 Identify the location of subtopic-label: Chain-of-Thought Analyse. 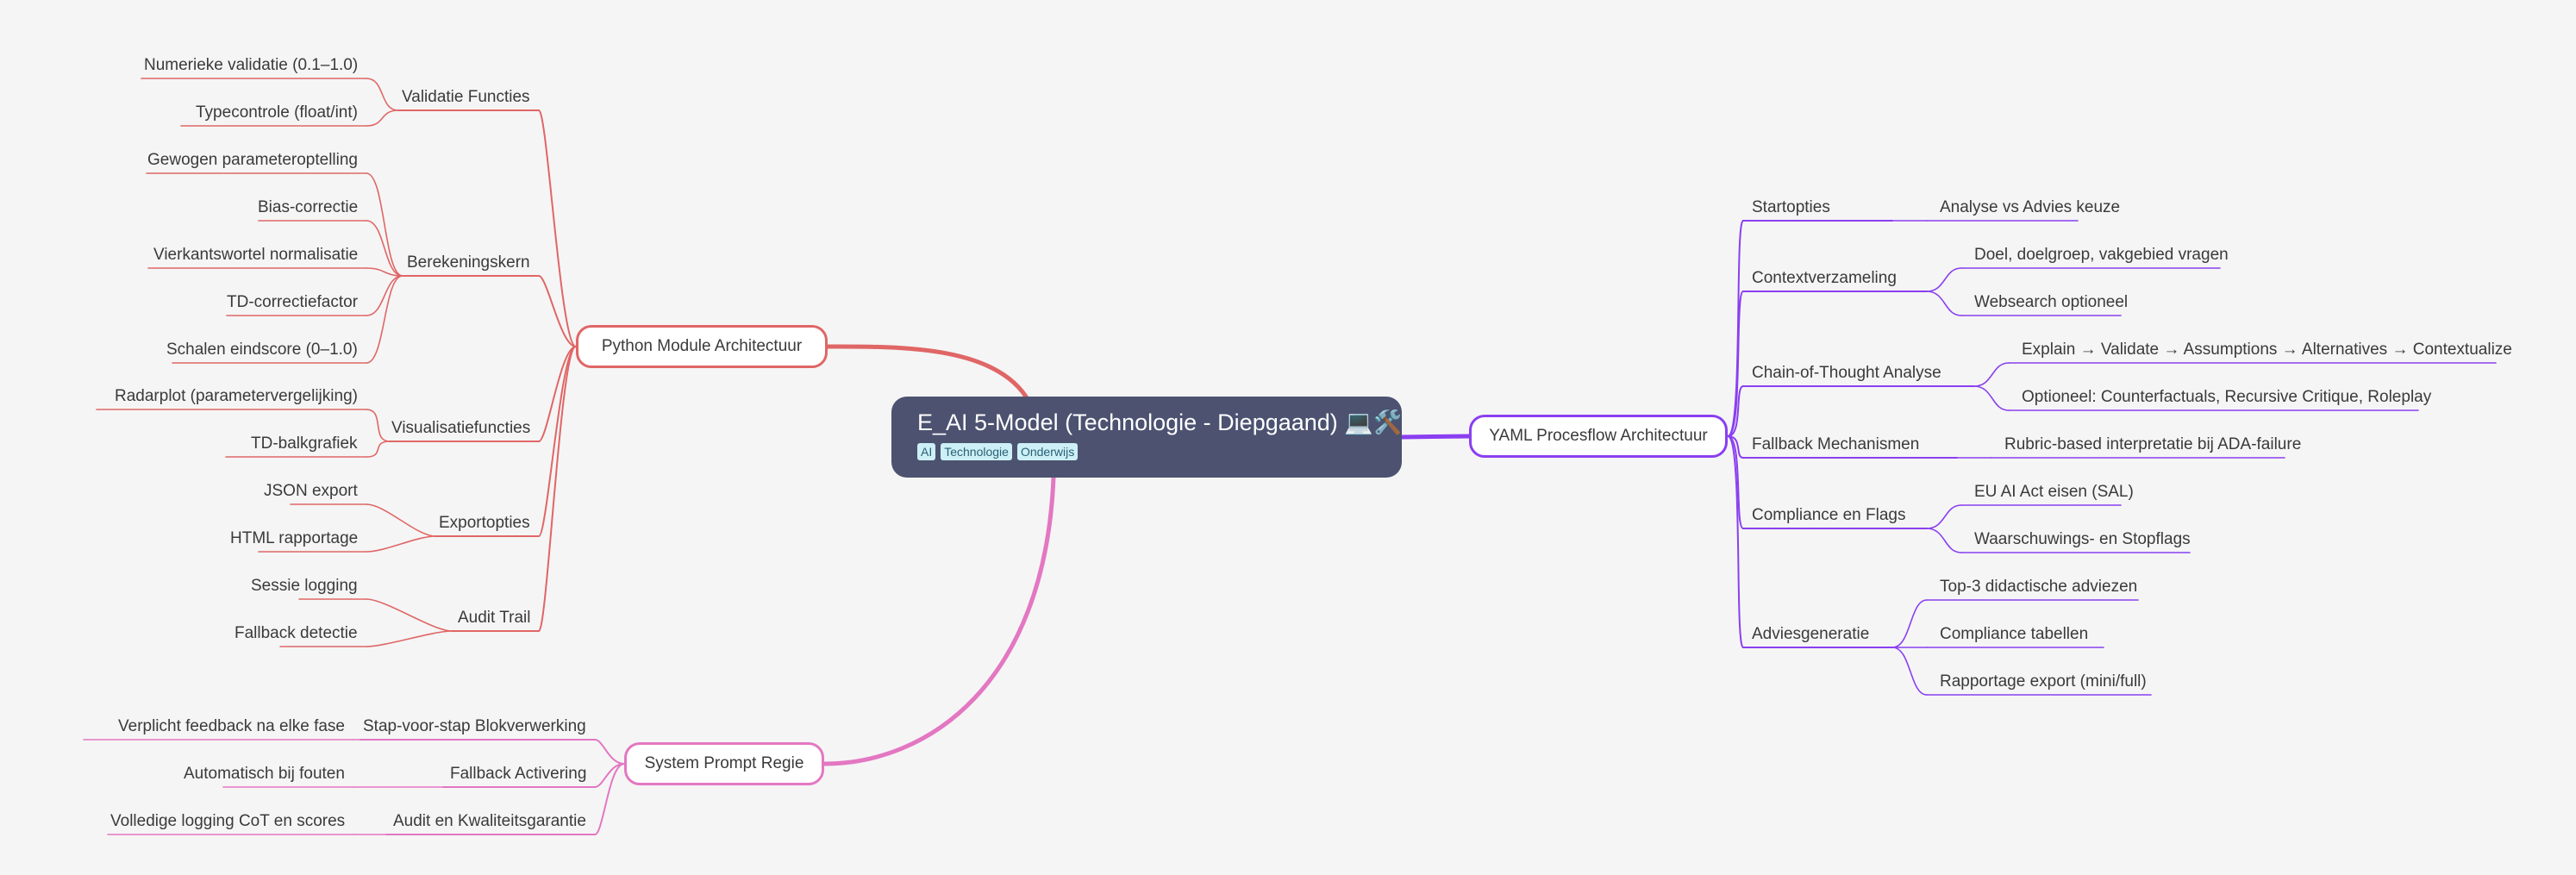
(1847, 373).